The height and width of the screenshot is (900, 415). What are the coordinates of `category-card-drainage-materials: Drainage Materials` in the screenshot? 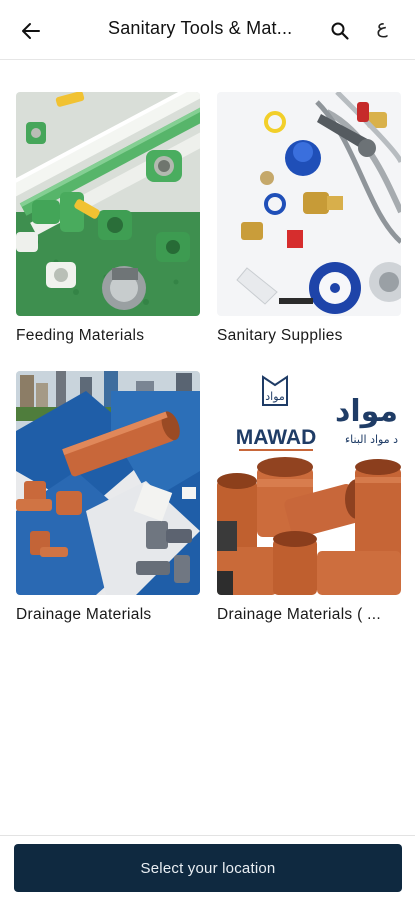 It's located at (108, 497).